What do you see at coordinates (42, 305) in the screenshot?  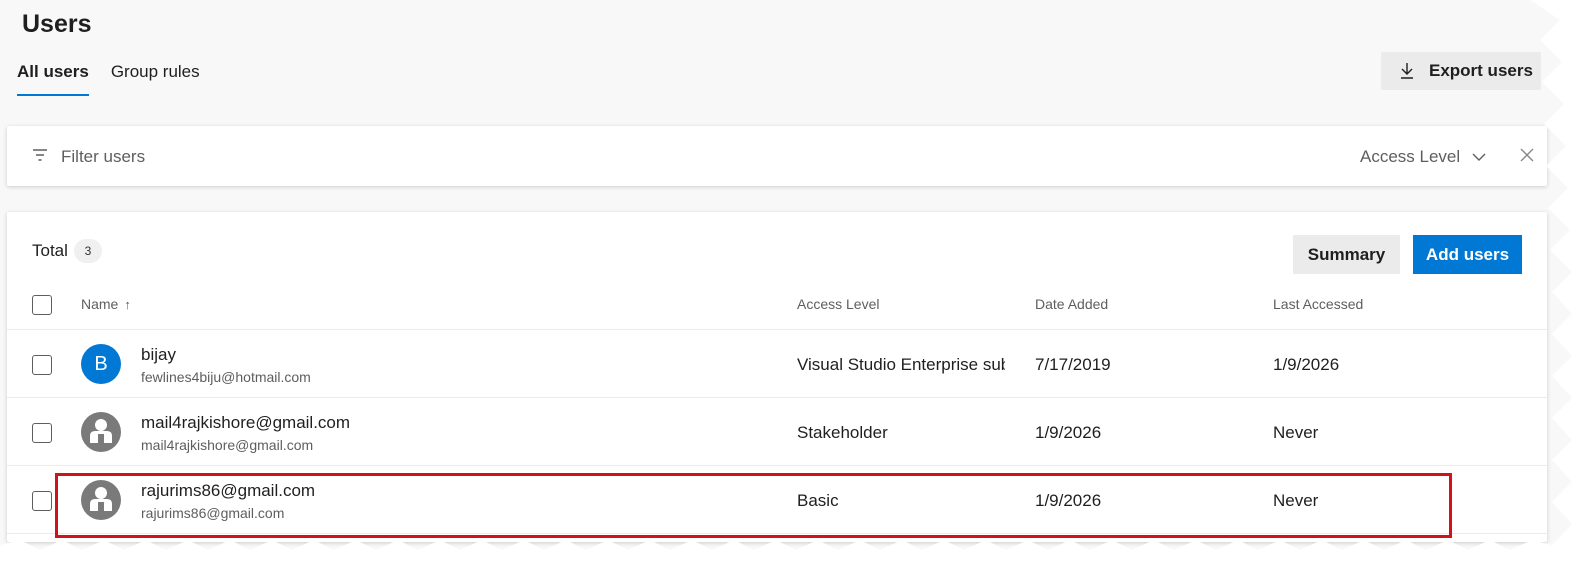 I see `select-all-checkbox` at bounding box center [42, 305].